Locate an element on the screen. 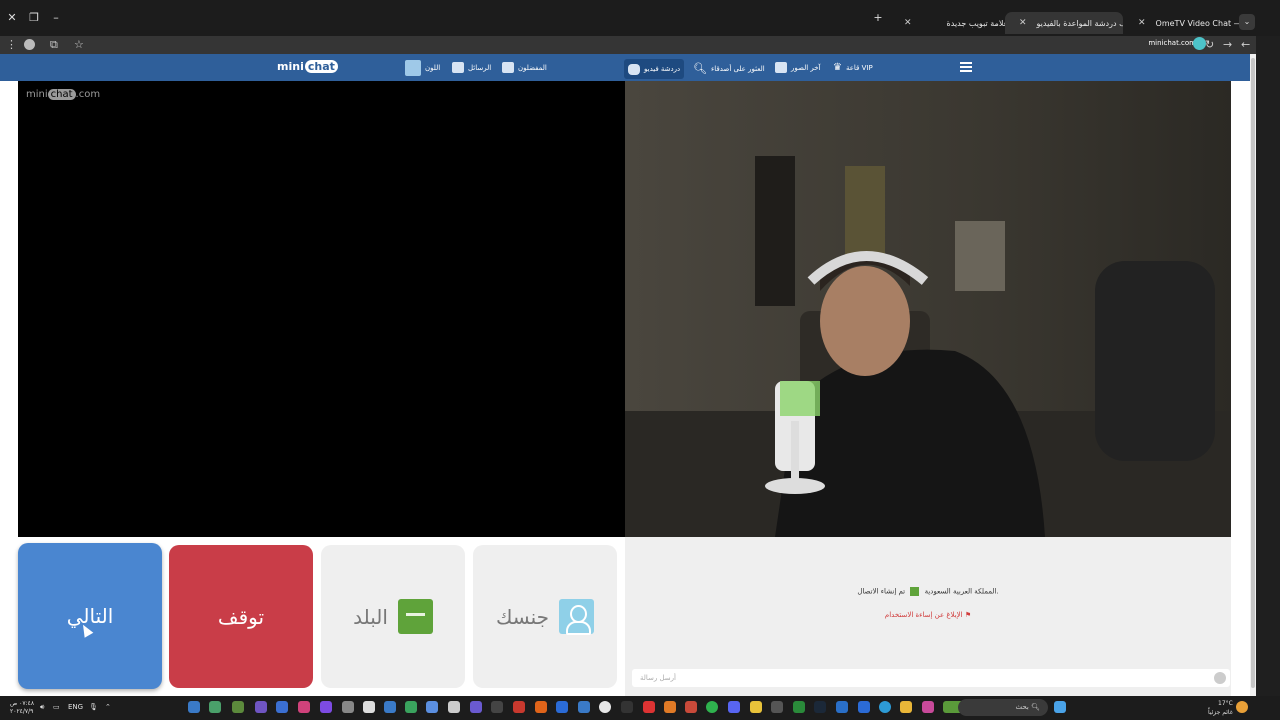  url-text: minichat.com is located at coordinates (1172, 43).